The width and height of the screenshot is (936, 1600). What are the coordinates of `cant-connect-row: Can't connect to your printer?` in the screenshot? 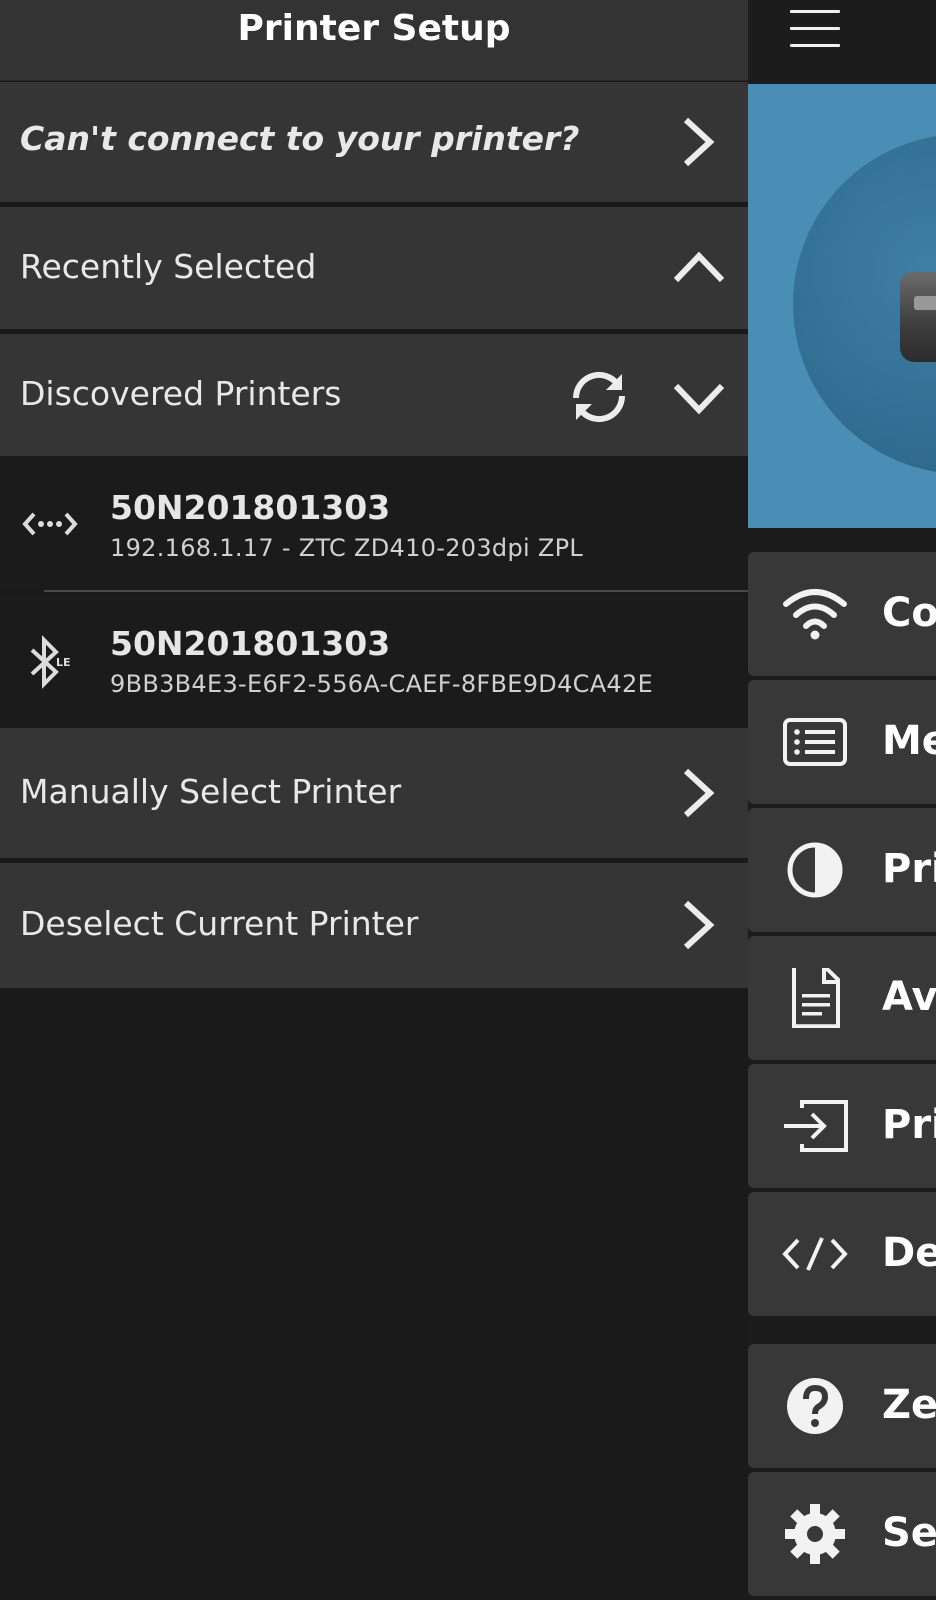 It's located at (374, 142).